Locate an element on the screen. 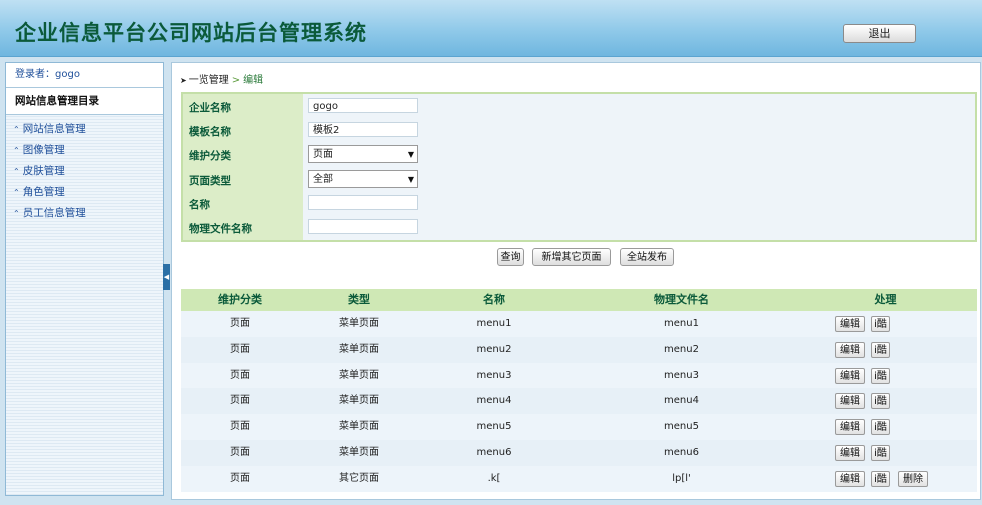 This screenshot has height=505, width=982. sidebar-toggle: ◀ is located at coordinates (166, 277).